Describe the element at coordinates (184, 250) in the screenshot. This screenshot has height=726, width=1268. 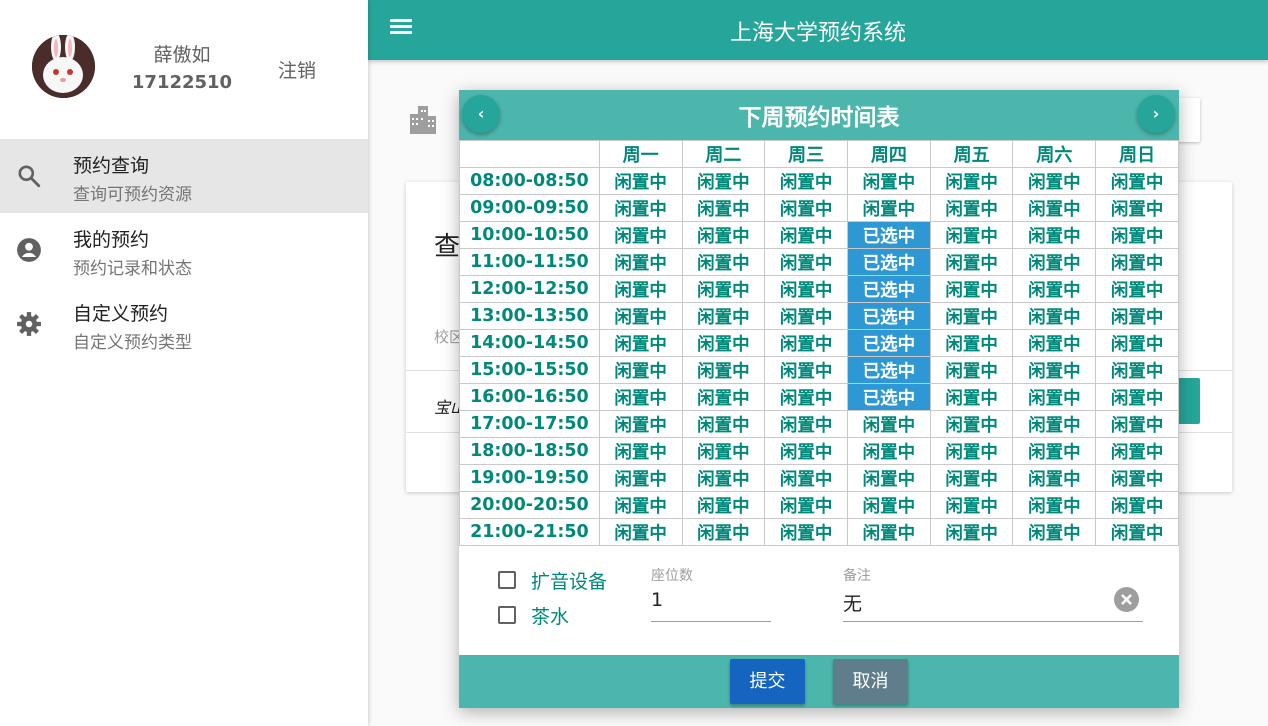
I see `sidebar-item-my-bookings: 我的预约 预约记录和状态` at that location.